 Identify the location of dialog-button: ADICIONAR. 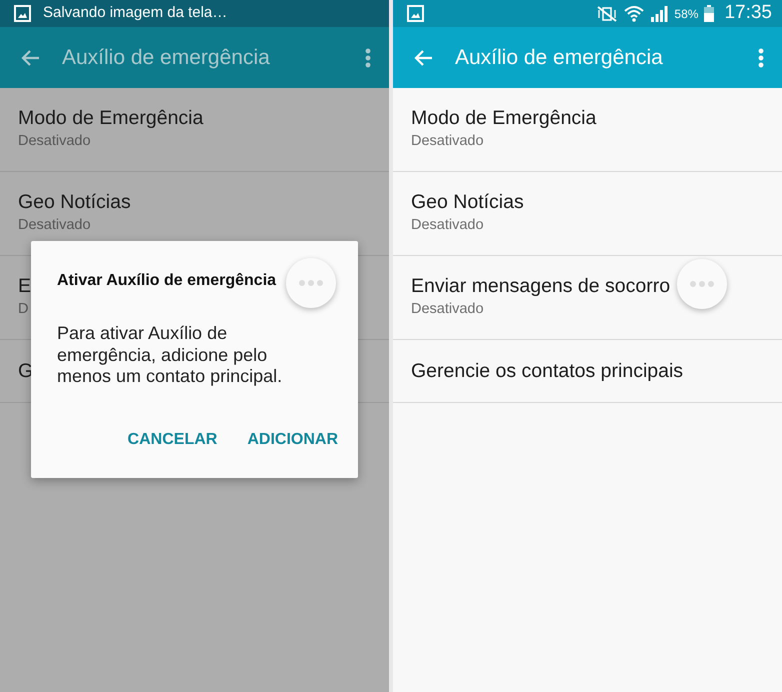
(292, 440).